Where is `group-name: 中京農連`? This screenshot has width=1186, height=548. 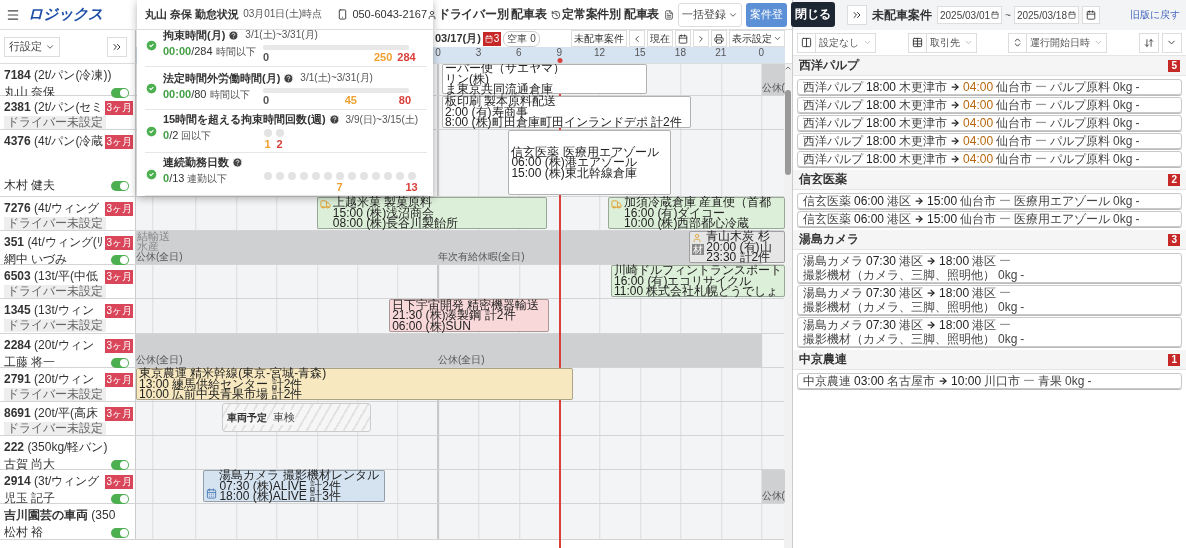
group-name: 中京農連 is located at coordinates (823, 359).